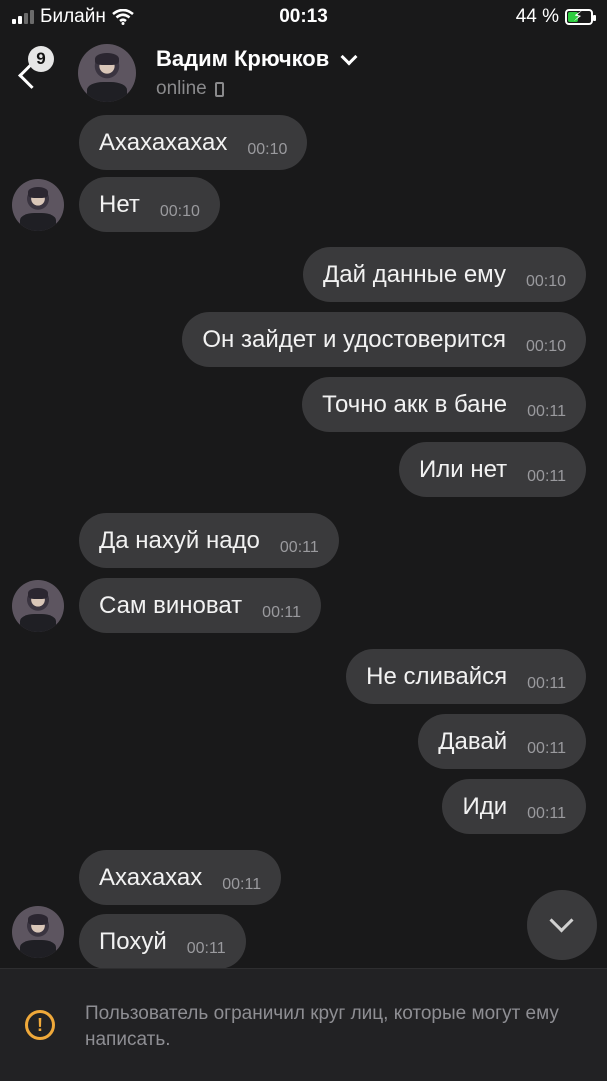 The image size is (607, 1081). What do you see at coordinates (349, 57) in the screenshot?
I see `chevron-down-icon` at bounding box center [349, 57].